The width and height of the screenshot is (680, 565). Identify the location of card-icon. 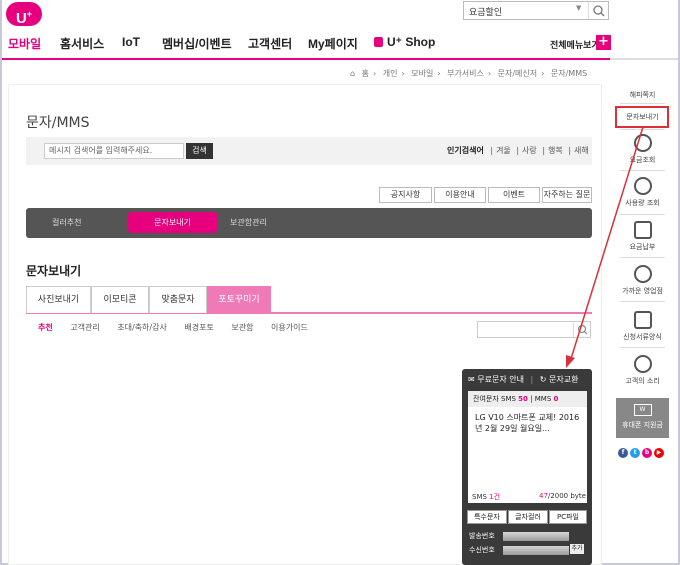
(642, 230).